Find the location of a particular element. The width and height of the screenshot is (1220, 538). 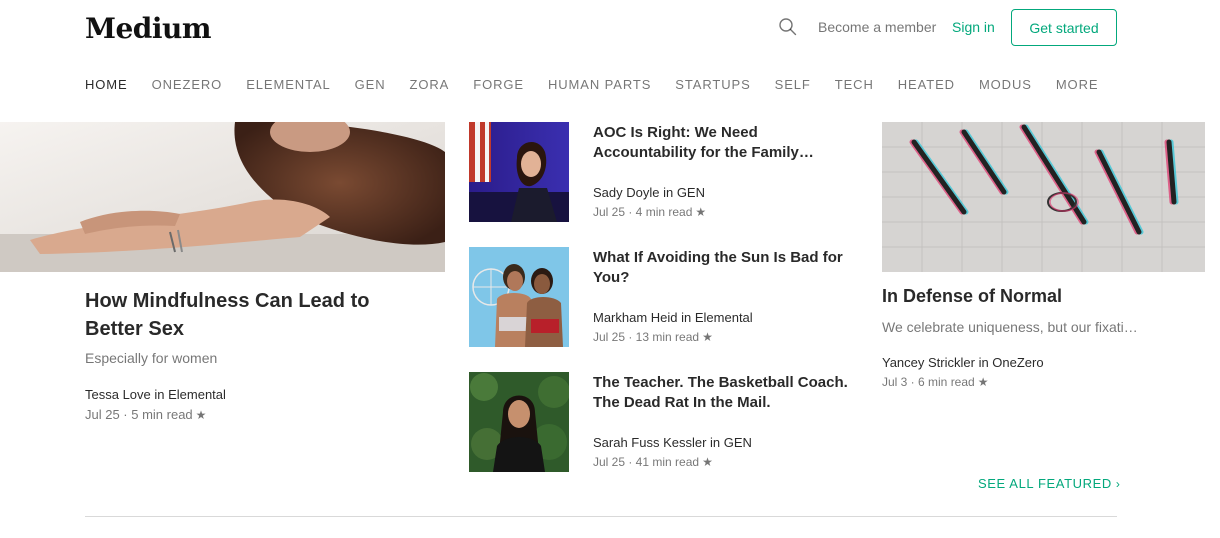

featured-right-title: In Defense of Normal is located at coordinates (972, 296).